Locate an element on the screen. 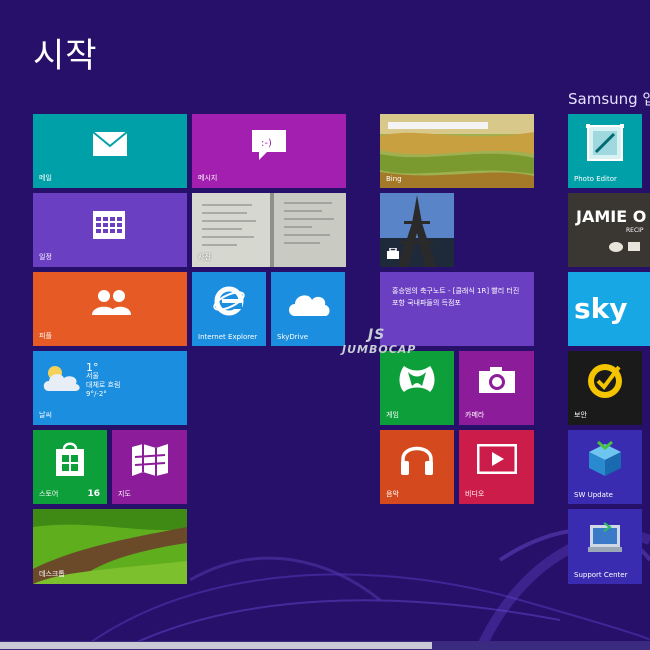 This screenshot has width=650, height=650. tile-label: 스토어 is located at coordinates (49, 494).